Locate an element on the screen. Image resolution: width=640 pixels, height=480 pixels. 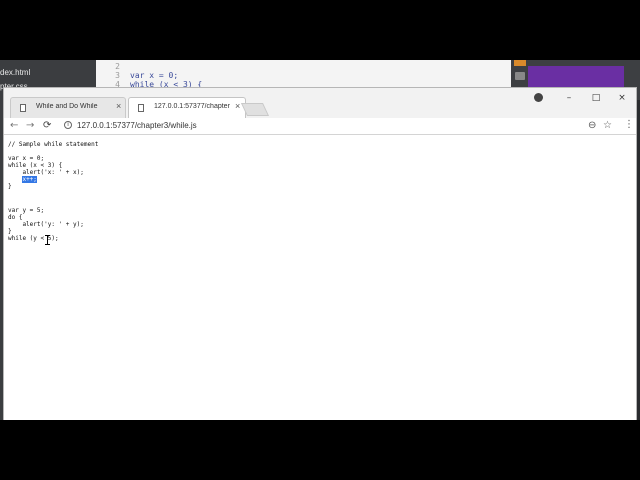
source-line-selected: x++; is located at coordinates (22, 179).